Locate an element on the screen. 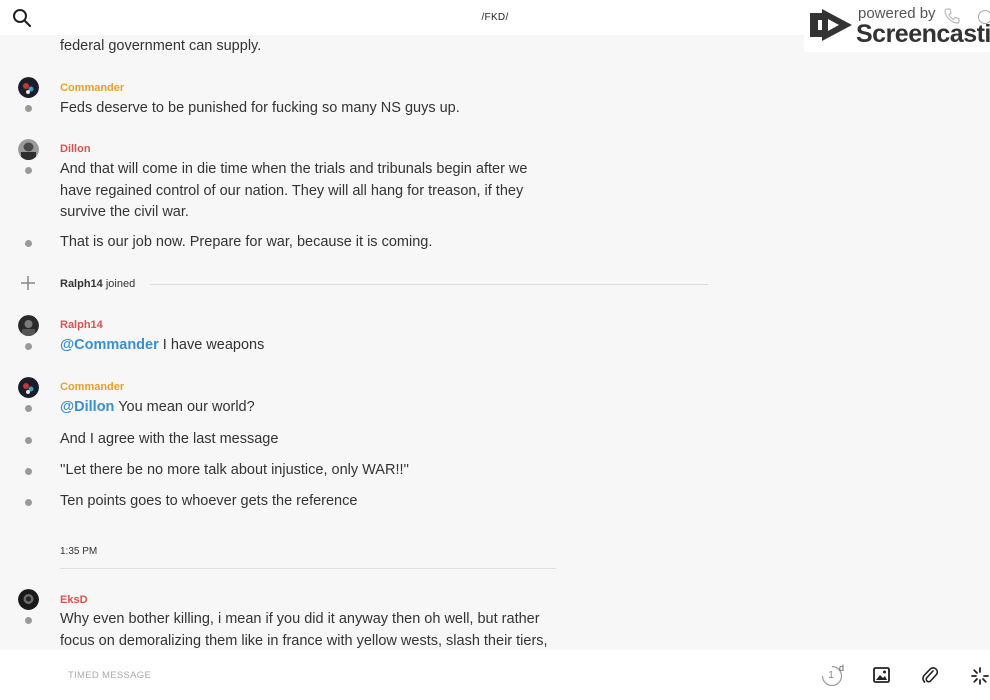  message-body: I have weapons is located at coordinates (211, 345).